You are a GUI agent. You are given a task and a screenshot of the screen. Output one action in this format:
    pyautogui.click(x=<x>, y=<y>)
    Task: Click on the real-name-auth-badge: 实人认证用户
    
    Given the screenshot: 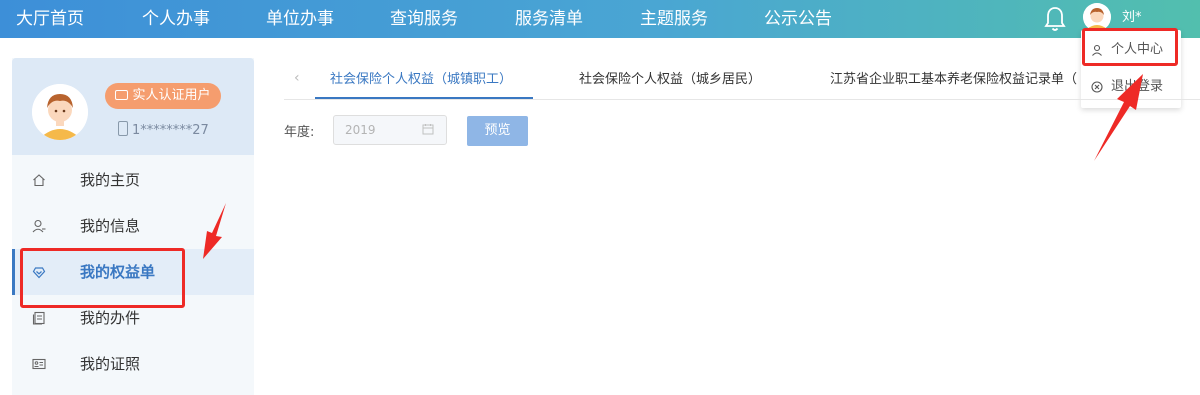 What is the action you would take?
    pyautogui.click(x=163, y=96)
    